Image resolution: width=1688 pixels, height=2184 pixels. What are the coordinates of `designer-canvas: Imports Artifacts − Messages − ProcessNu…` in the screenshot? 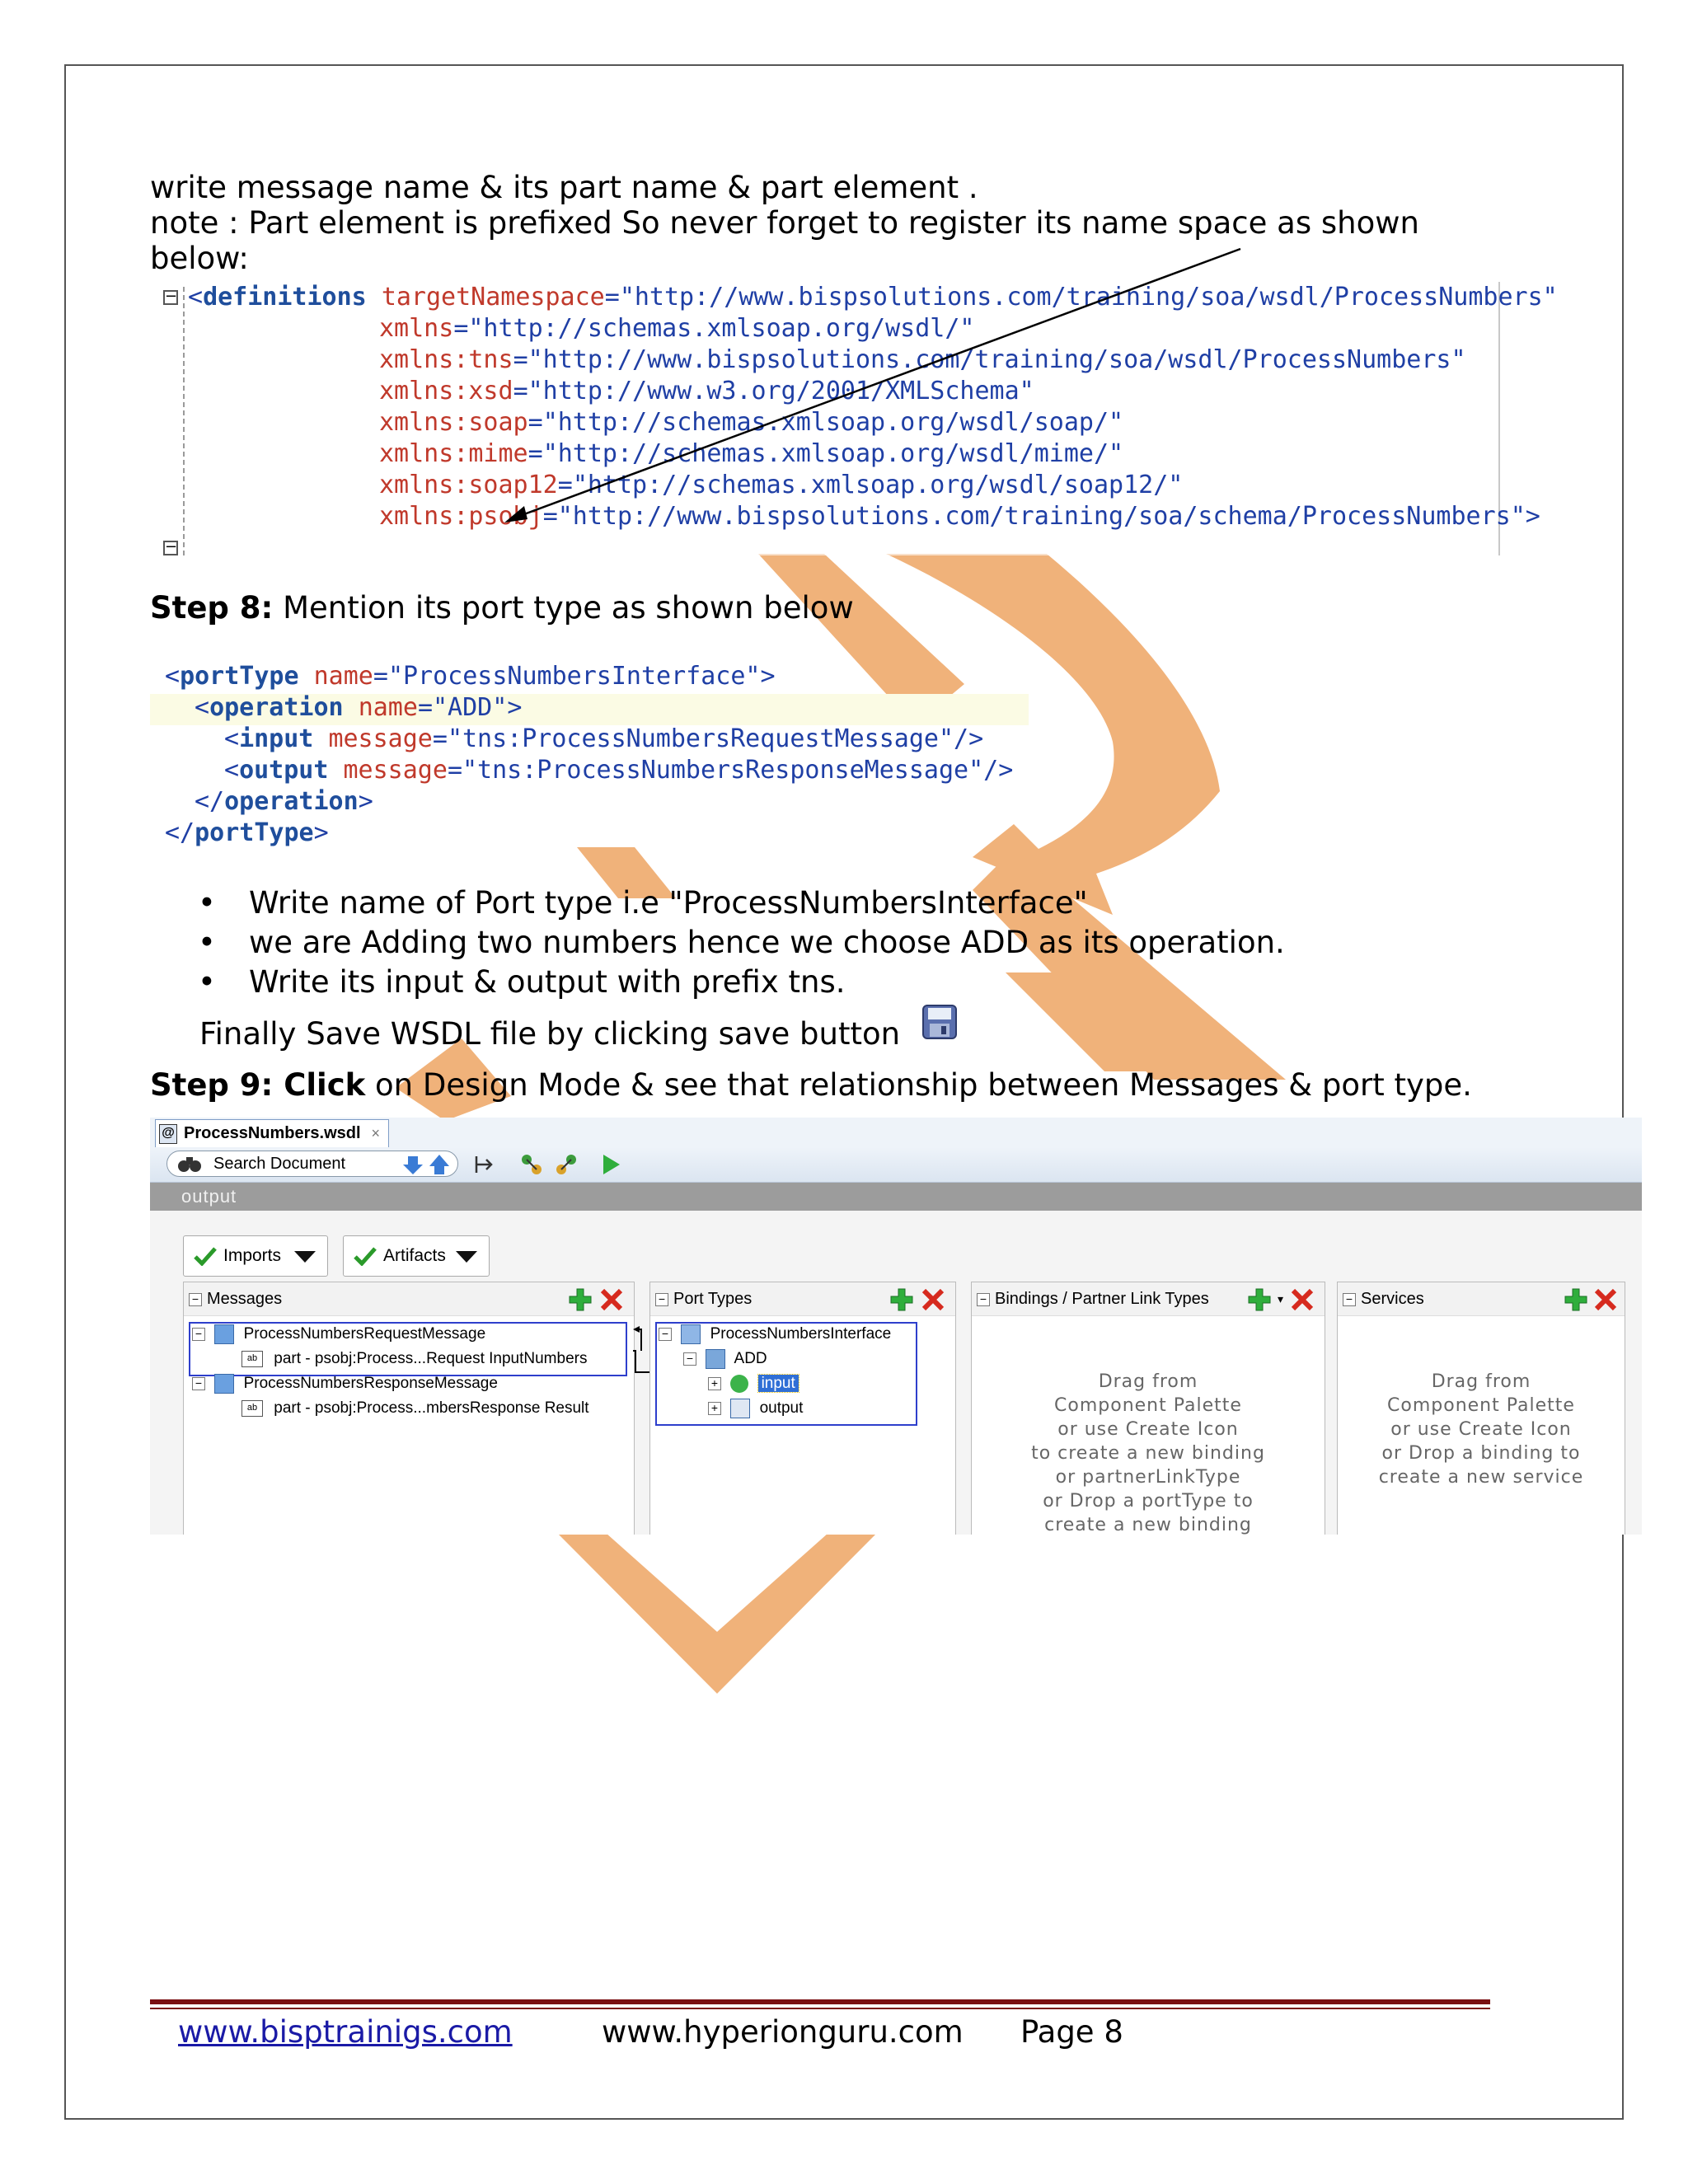 It's located at (896, 1373).